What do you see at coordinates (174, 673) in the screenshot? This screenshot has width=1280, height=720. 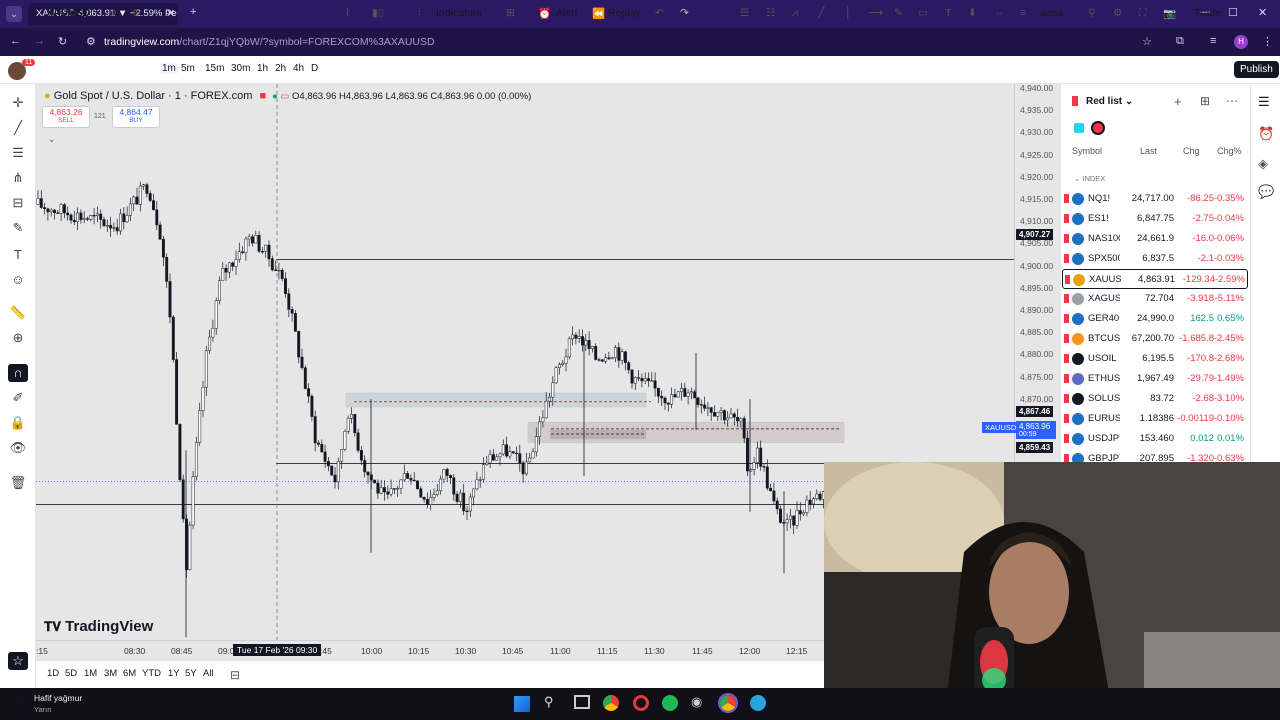 I see `range-1y: 1Y` at bounding box center [174, 673].